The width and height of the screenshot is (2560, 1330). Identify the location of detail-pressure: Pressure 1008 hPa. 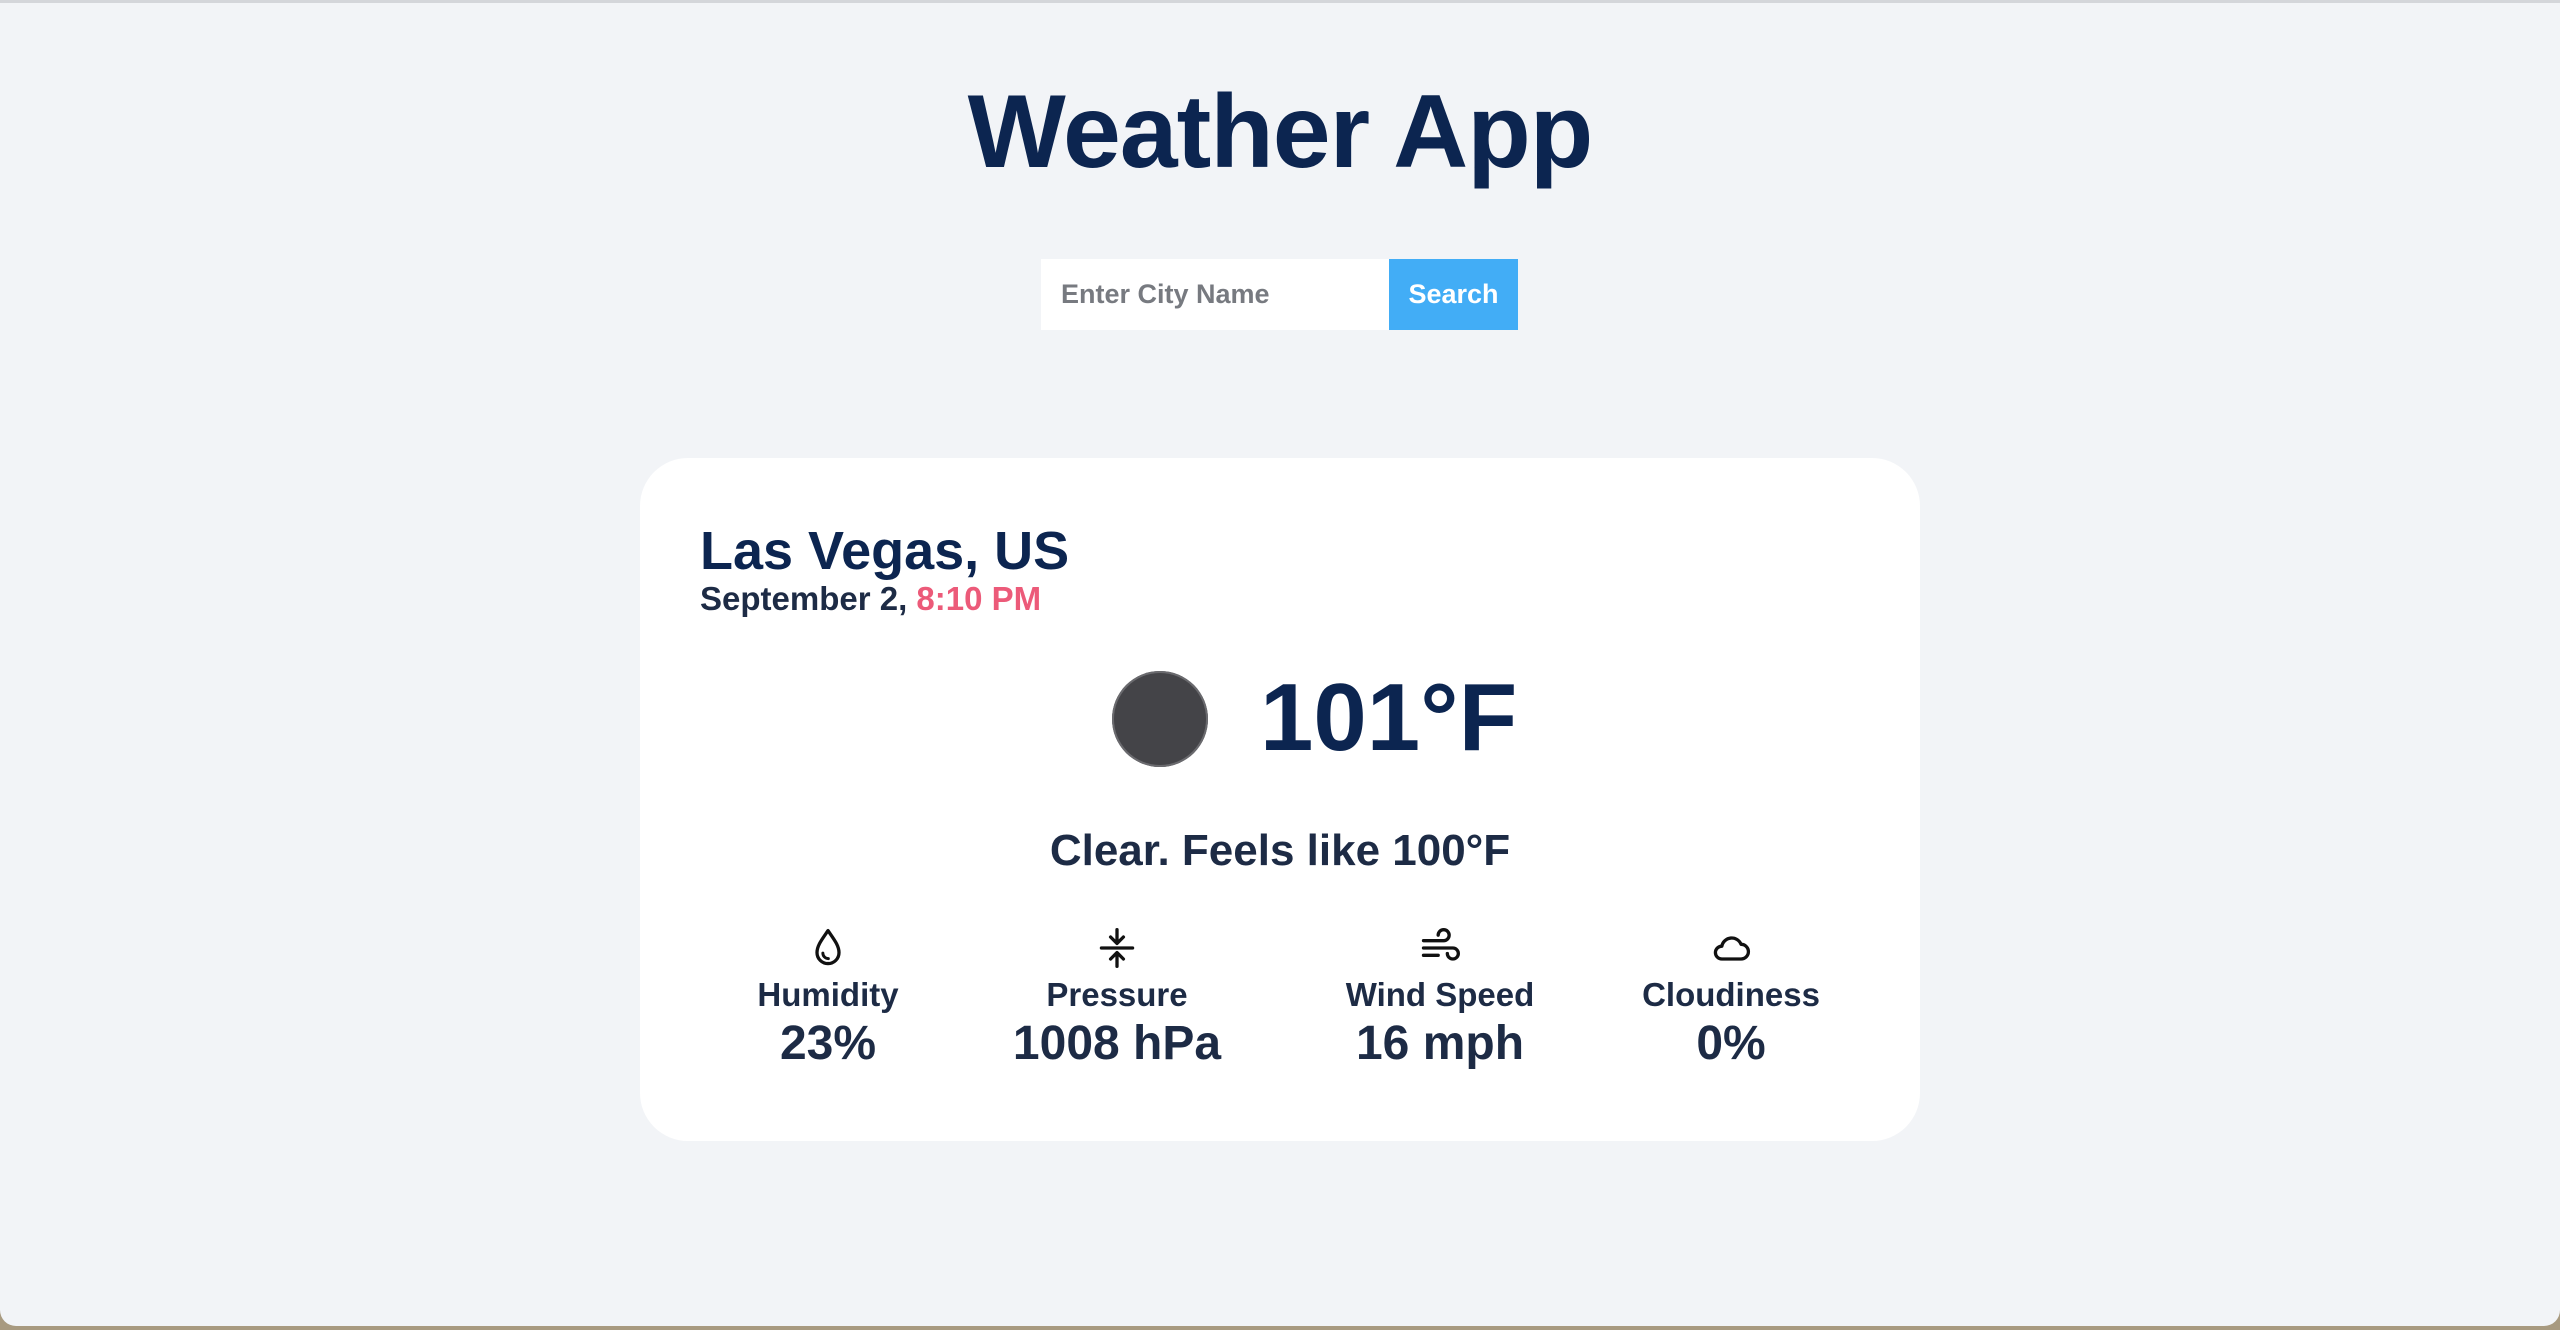
(1117, 998).